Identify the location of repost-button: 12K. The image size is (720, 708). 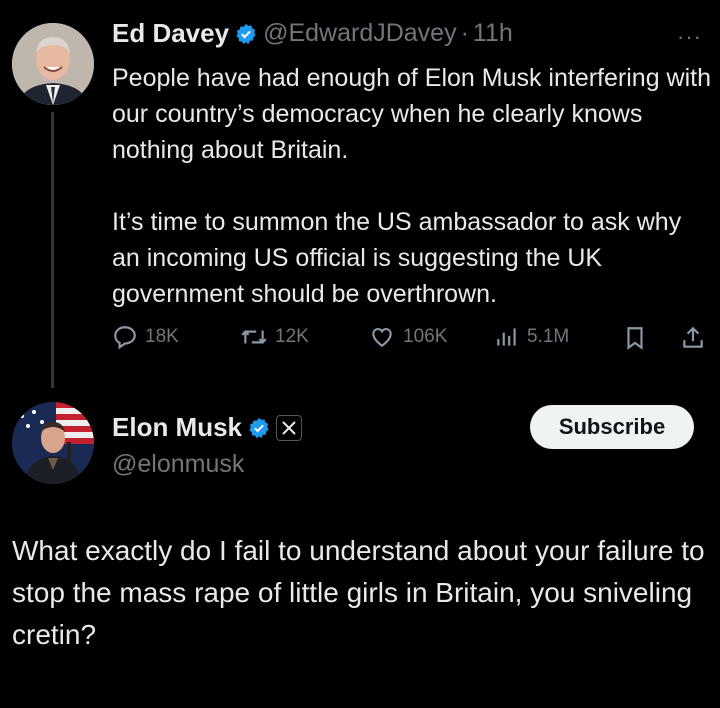
(274, 337).